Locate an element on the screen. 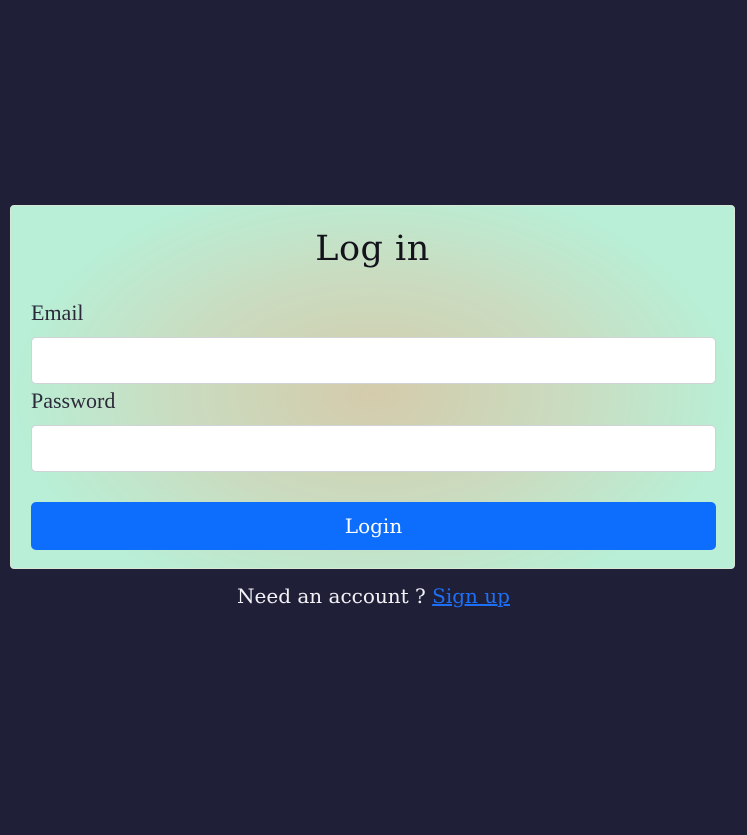  email-label: Email is located at coordinates (57, 312).